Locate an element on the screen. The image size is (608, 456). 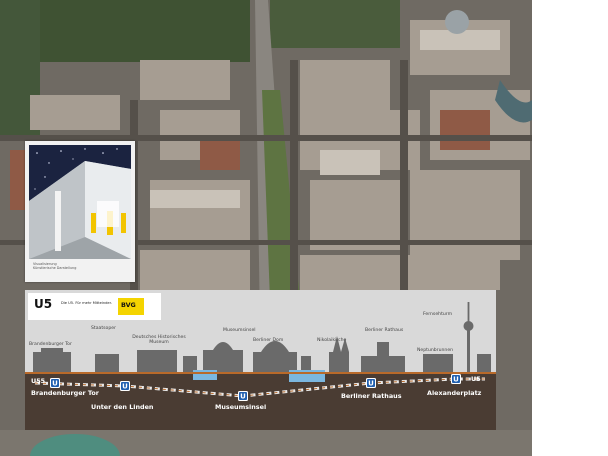
marker-unter-den-linden: U is located at coordinates (125, 386).